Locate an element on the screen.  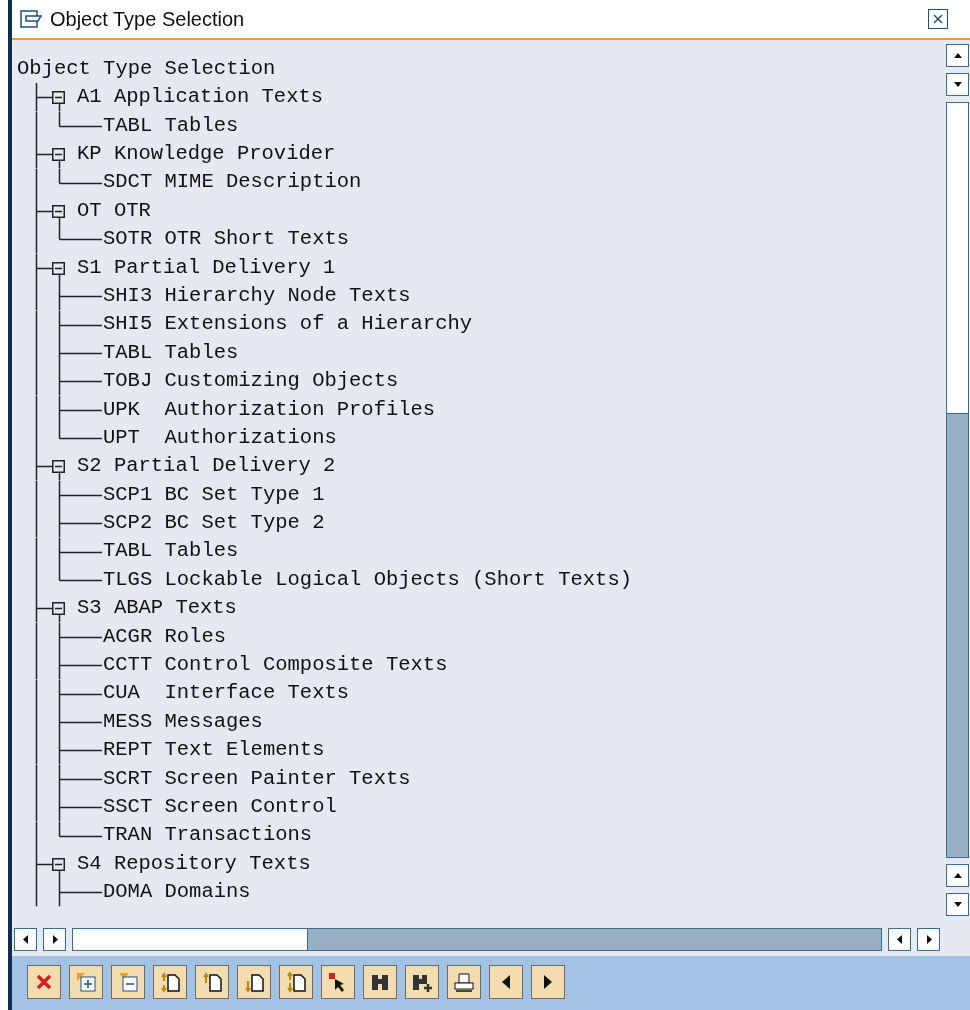
print-button is located at coordinates (464, 982).